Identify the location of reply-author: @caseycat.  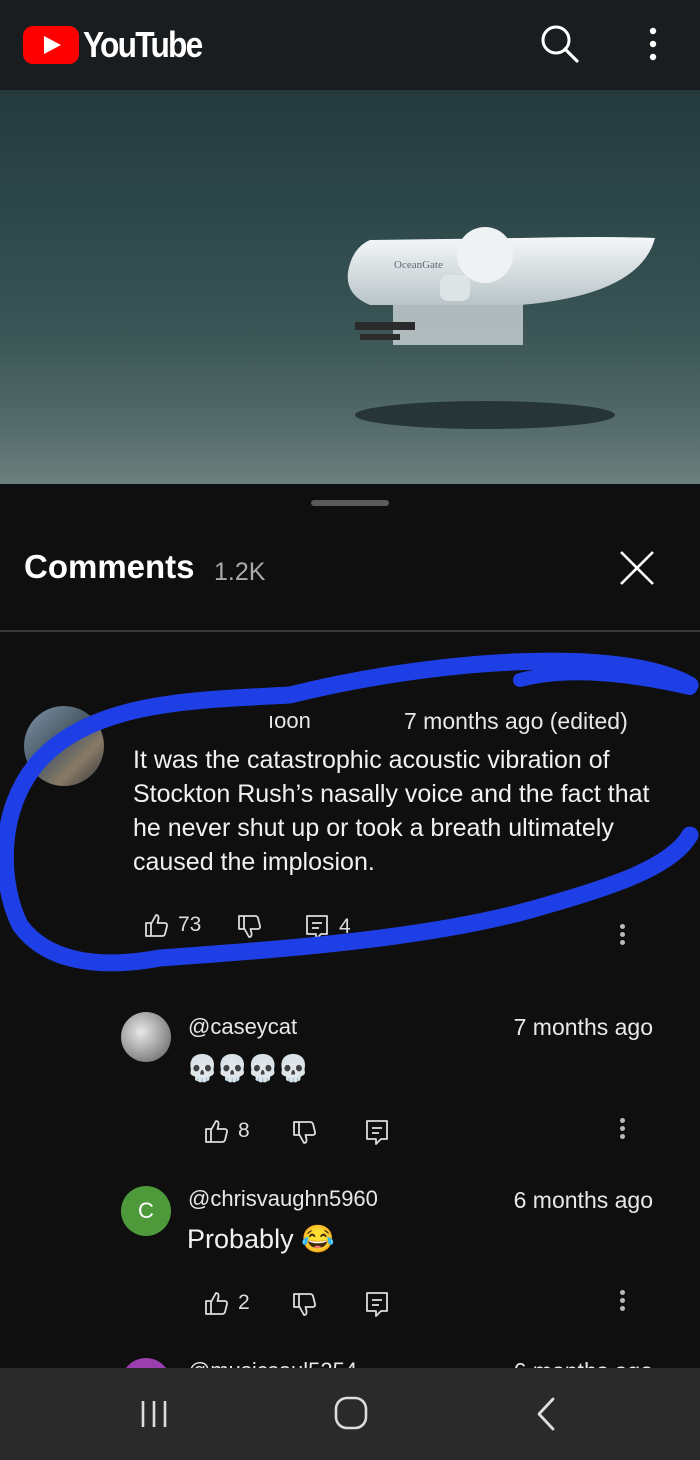
(242, 1027).